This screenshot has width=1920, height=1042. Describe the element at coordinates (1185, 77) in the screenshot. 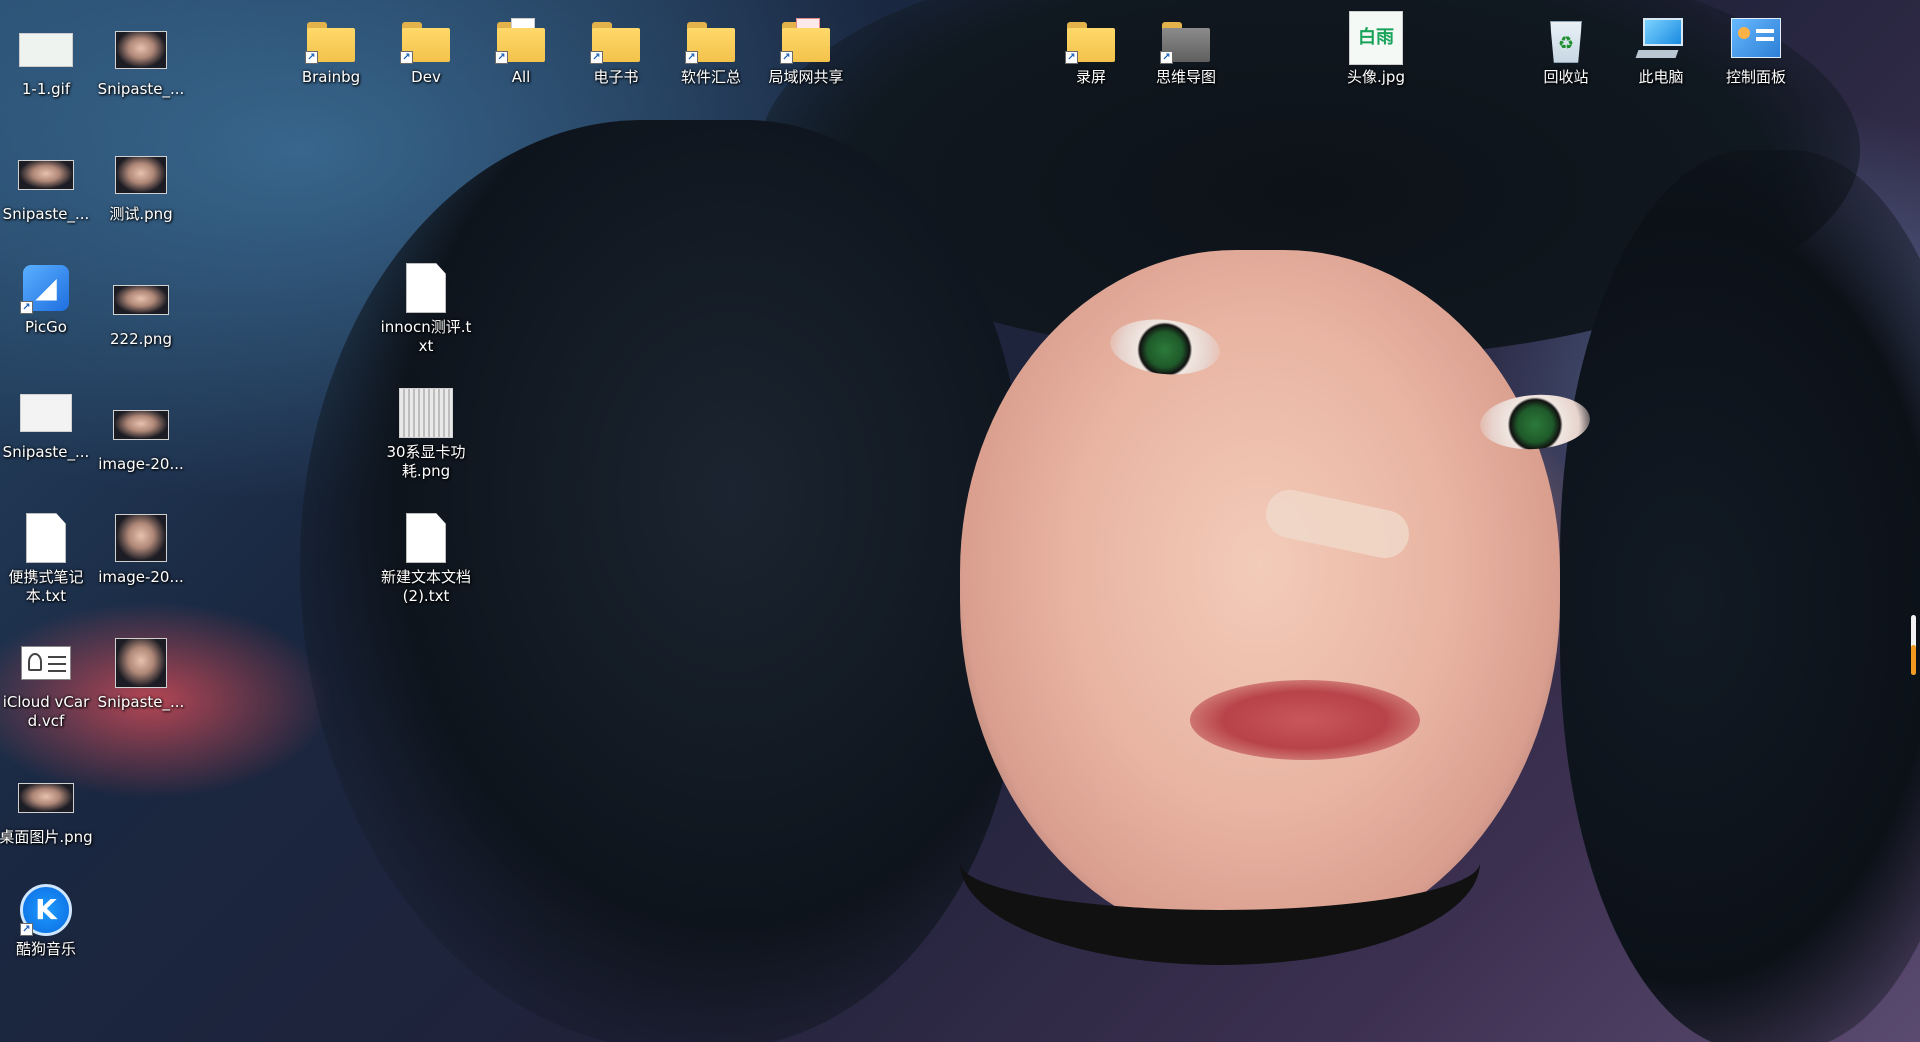

I see `desktop-icon-label: 思维导图` at that location.